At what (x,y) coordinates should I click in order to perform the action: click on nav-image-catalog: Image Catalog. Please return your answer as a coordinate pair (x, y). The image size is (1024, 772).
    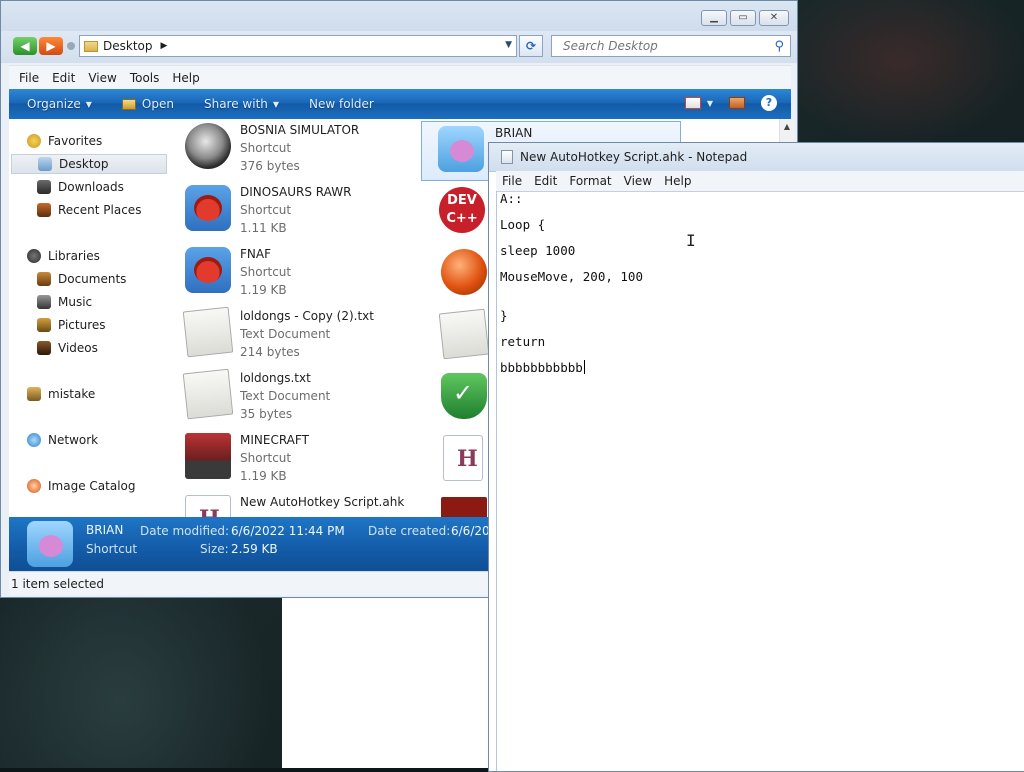
    Looking at the image, I should click on (105, 486).